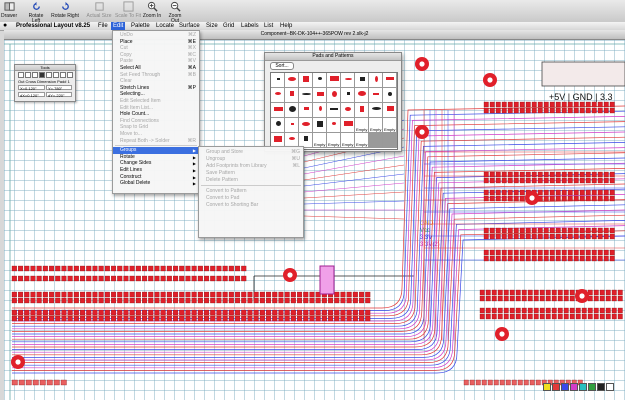 The width and height of the screenshot is (625, 400). What do you see at coordinates (49, 75) in the screenshot?
I see `text-tool-icon` at bounding box center [49, 75].